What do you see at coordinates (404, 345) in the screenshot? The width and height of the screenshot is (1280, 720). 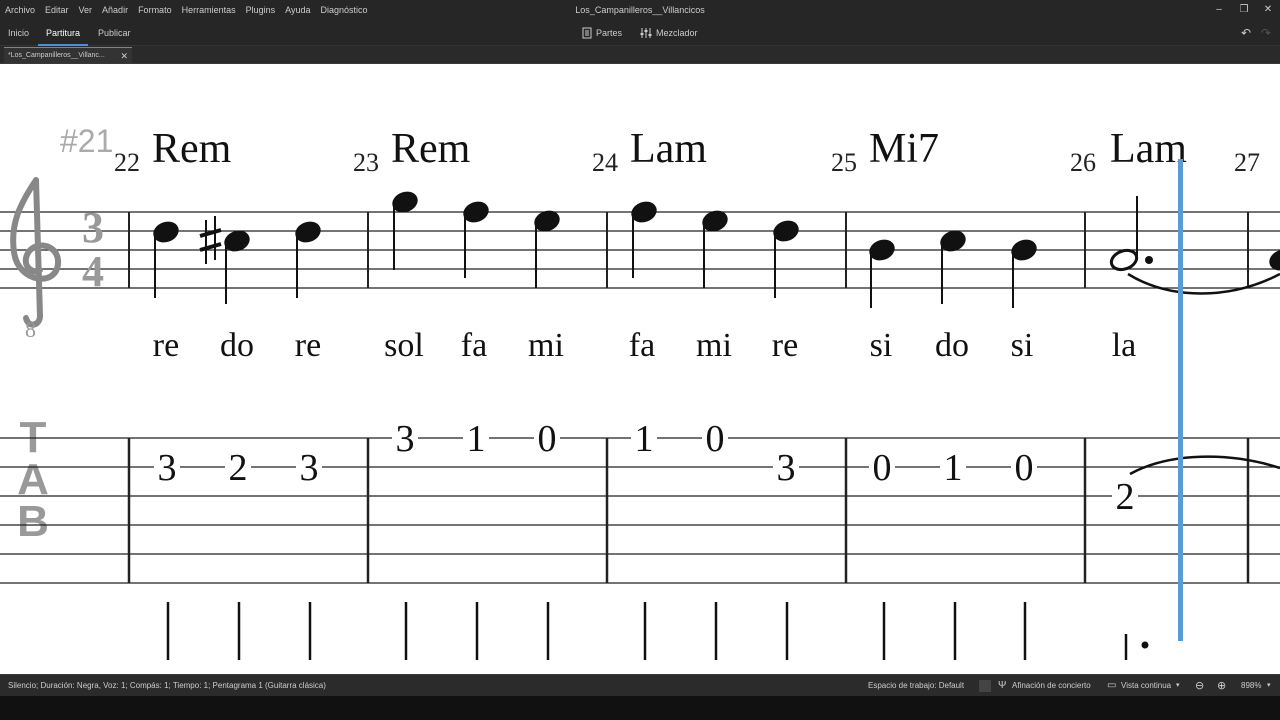 I see `lyric-syllable: sol` at bounding box center [404, 345].